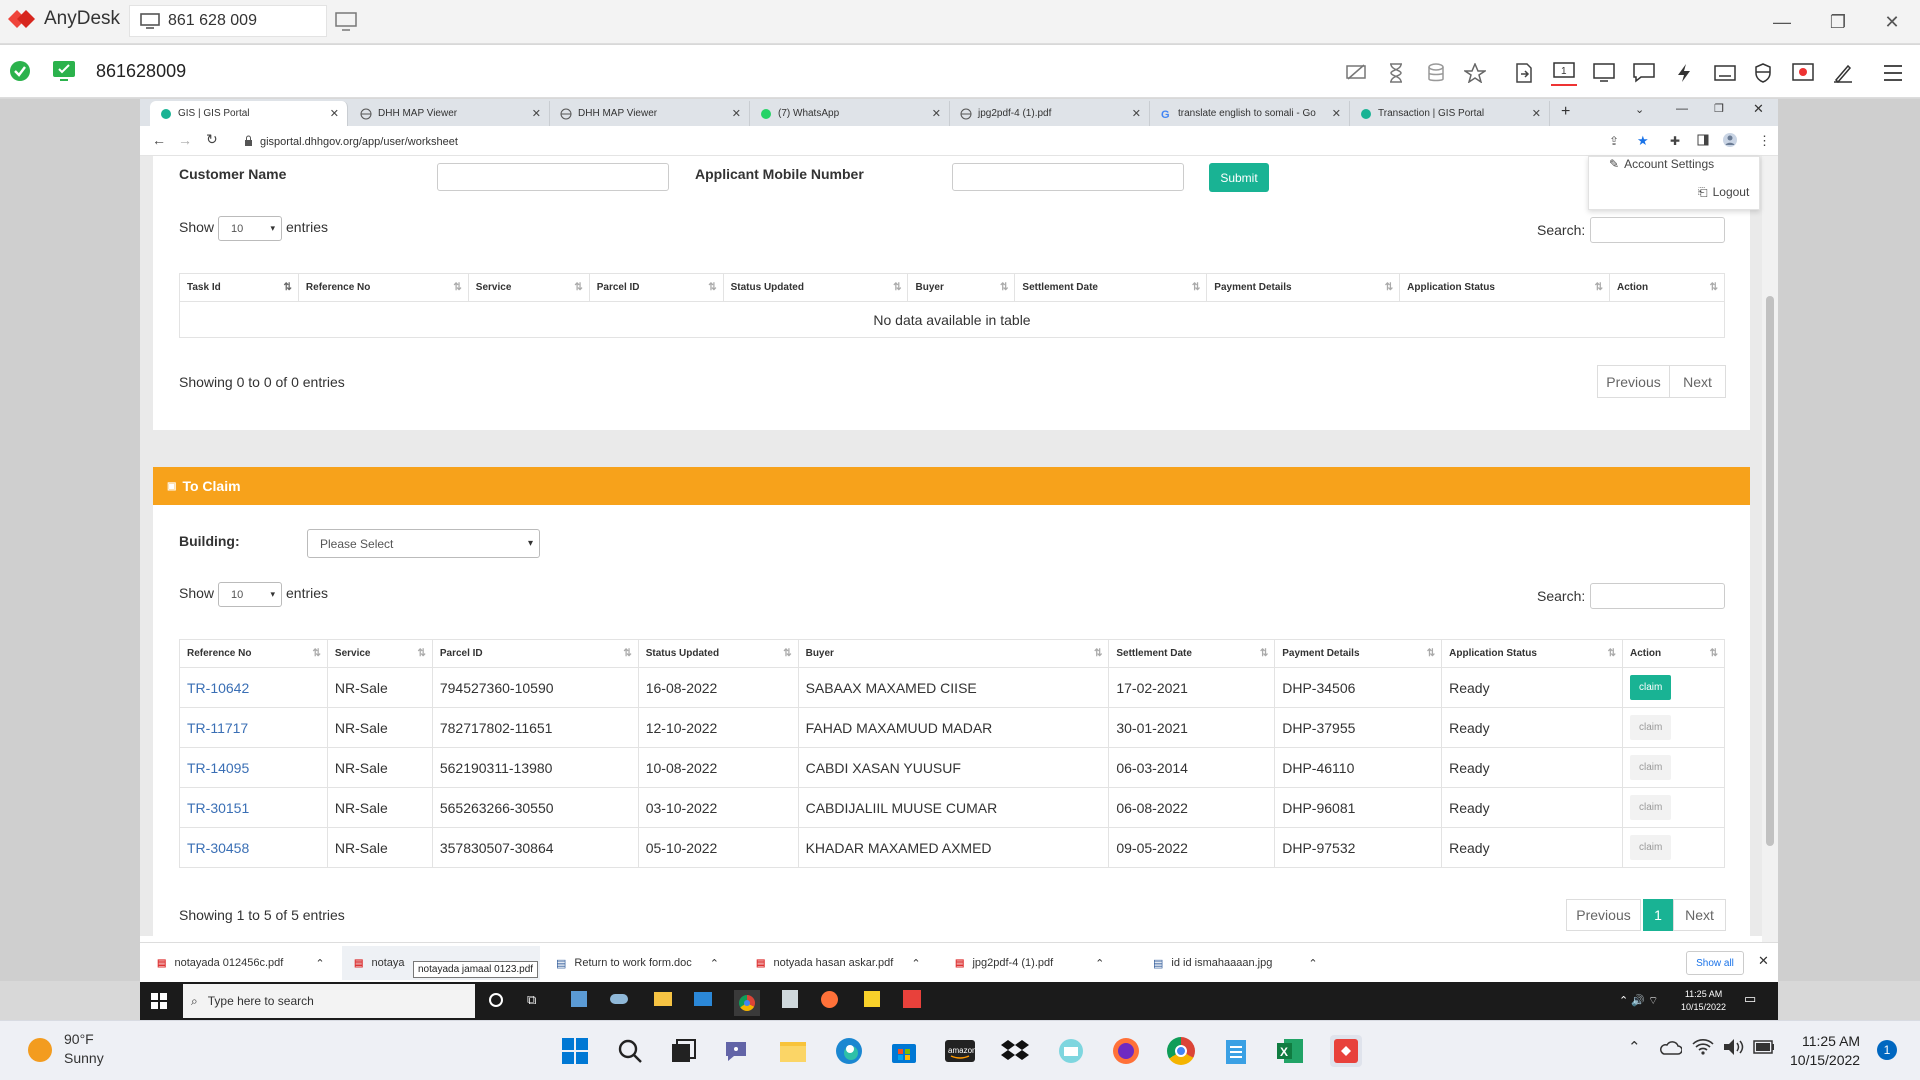  What do you see at coordinates (747, 1003) in the screenshot?
I see `chrome-active-icon` at bounding box center [747, 1003].